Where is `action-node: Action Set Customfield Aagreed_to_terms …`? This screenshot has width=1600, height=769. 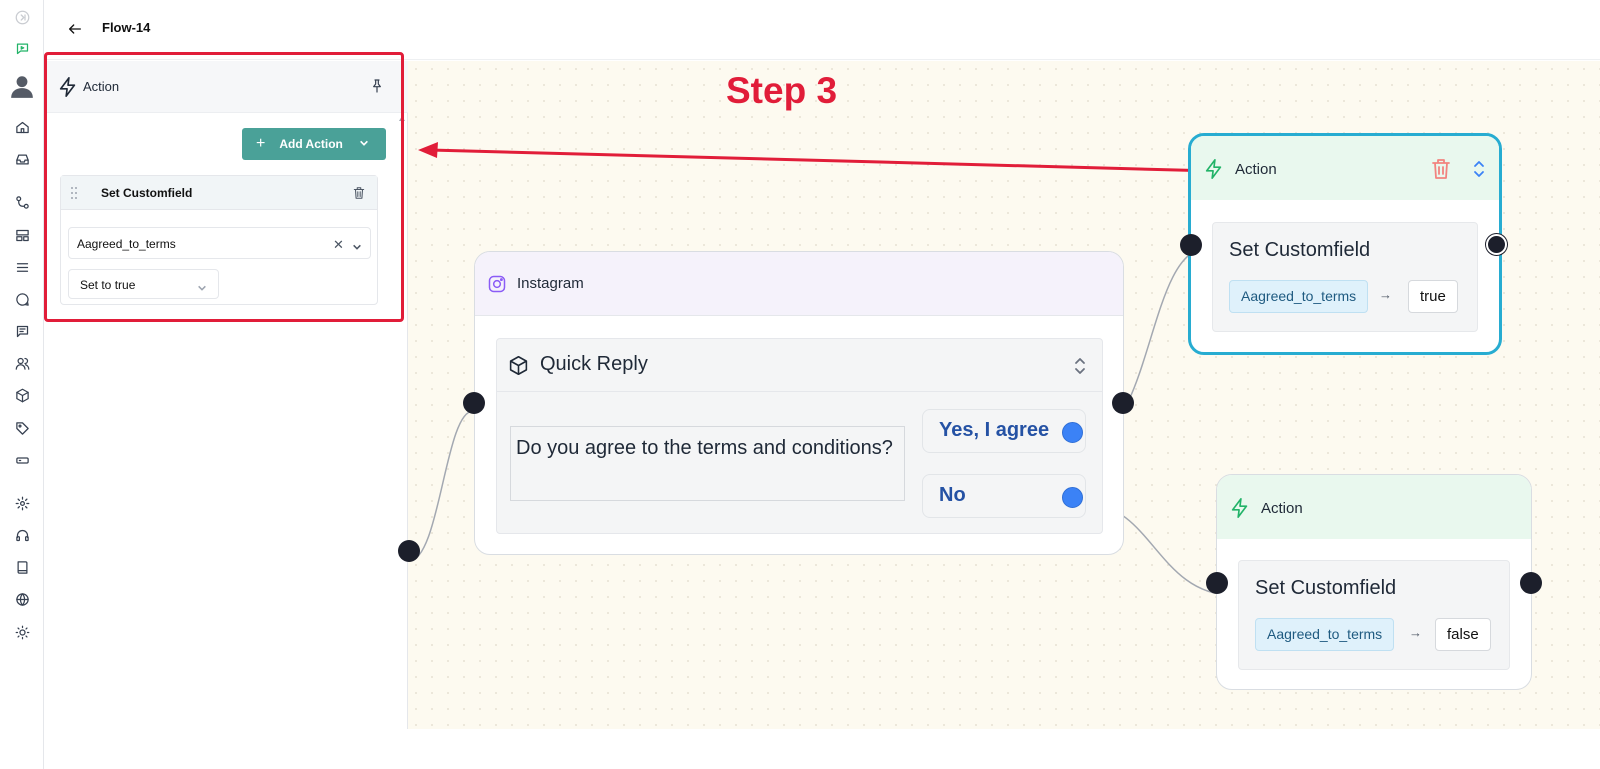 action-node: Action Set Customfield Aagreed_to_terms … is located at coordinates (1374, 582).